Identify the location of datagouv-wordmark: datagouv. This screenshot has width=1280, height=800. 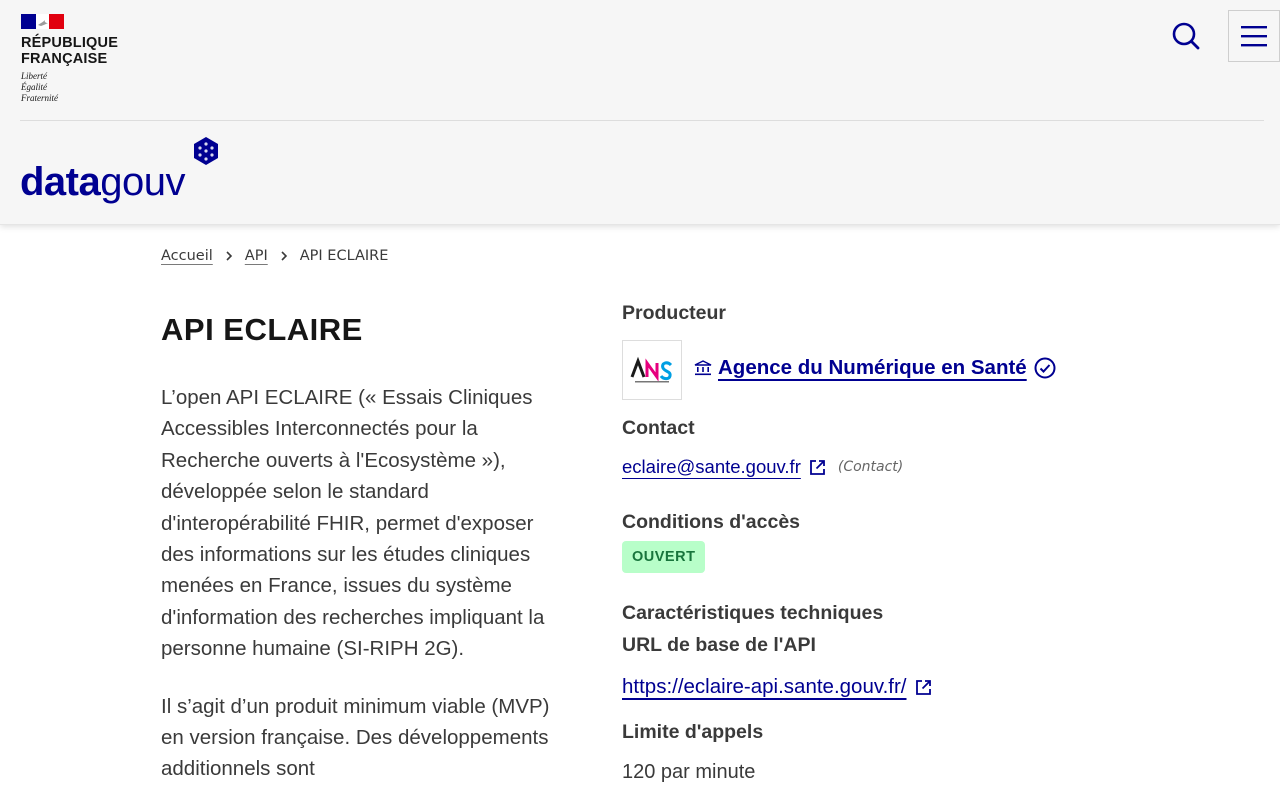
(102, 182).